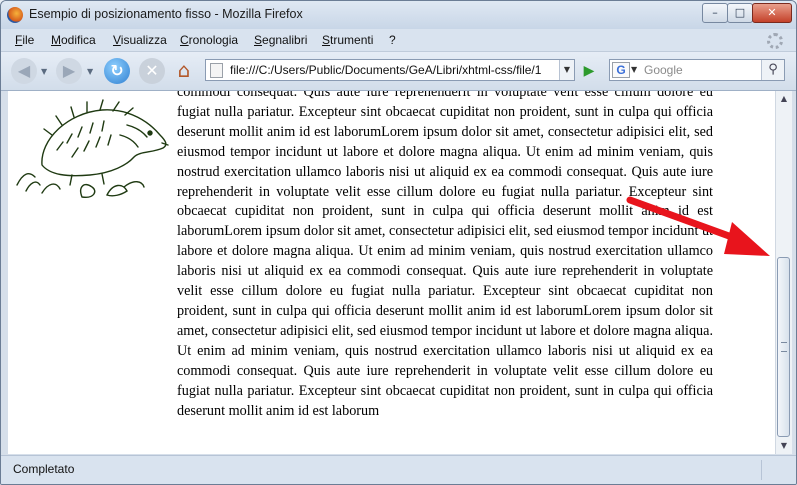 The height and width of the screenshot is (485, 797). I want to click on annotation-arrow-icon, so click(698, 226).